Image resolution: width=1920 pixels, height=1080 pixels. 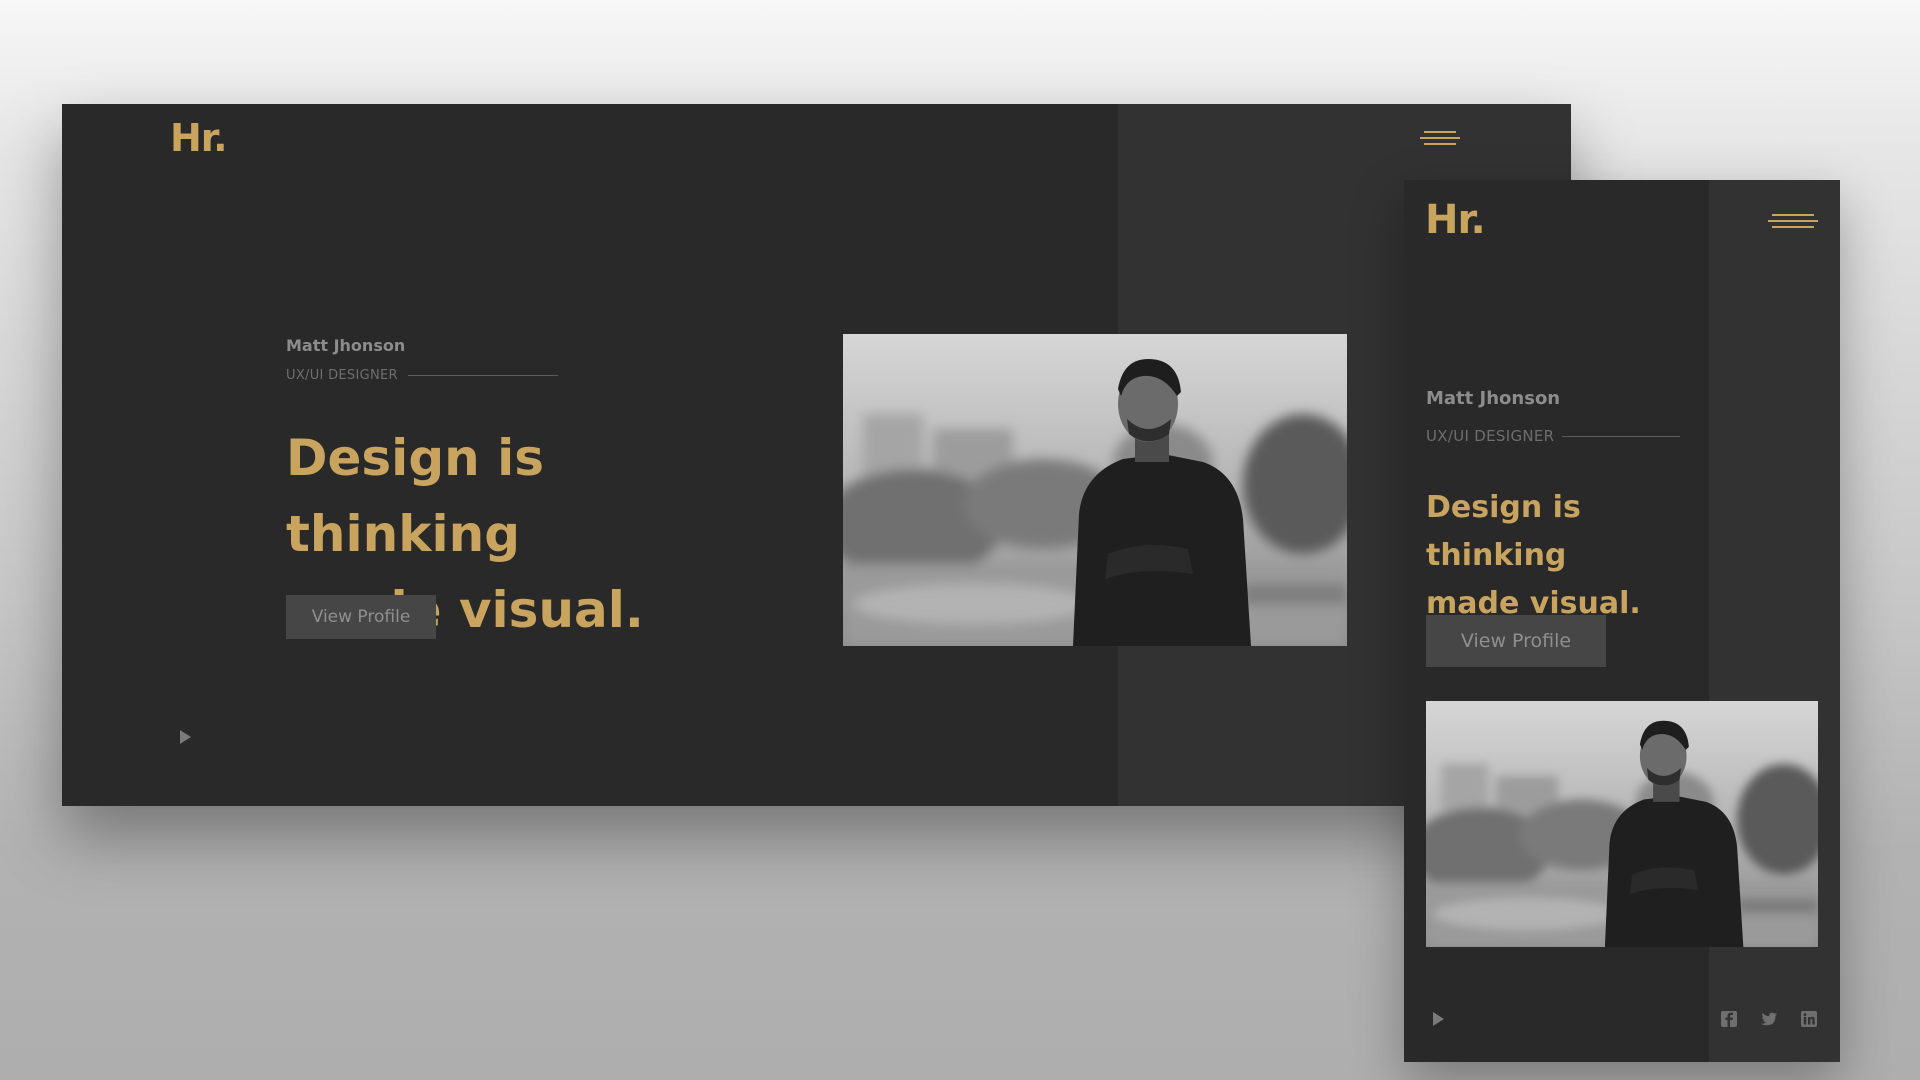 I want to click on desktop-logo: Hr., so click(x=199, y=138).